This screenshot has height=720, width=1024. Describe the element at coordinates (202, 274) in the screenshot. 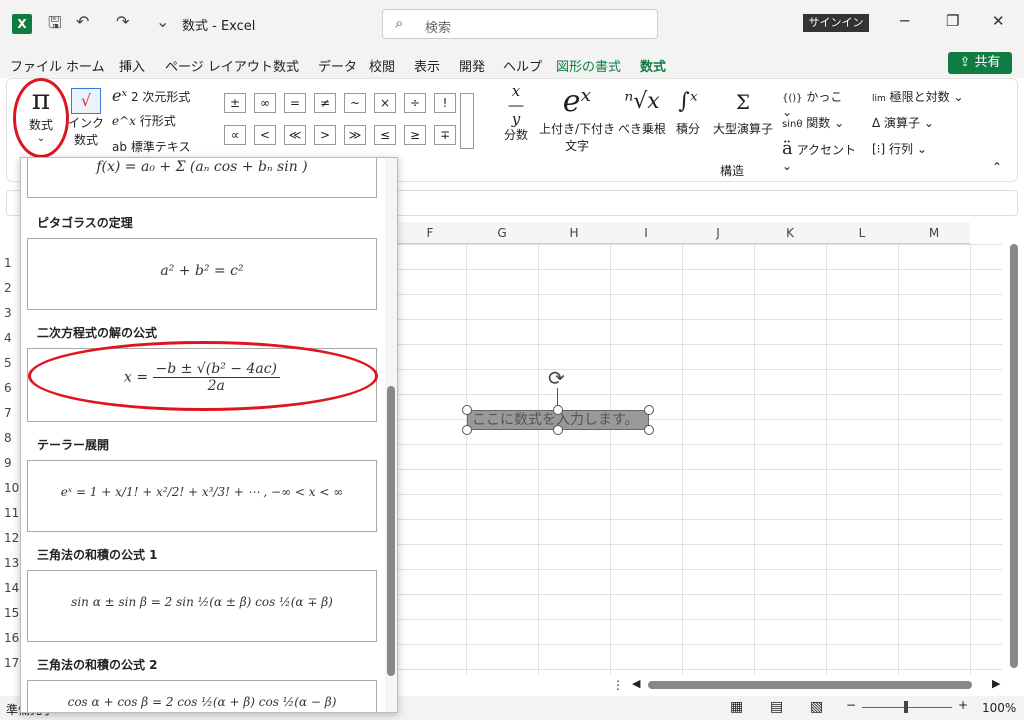

I see `equation-card-pythagorean: a² + b² = c²` at that location.